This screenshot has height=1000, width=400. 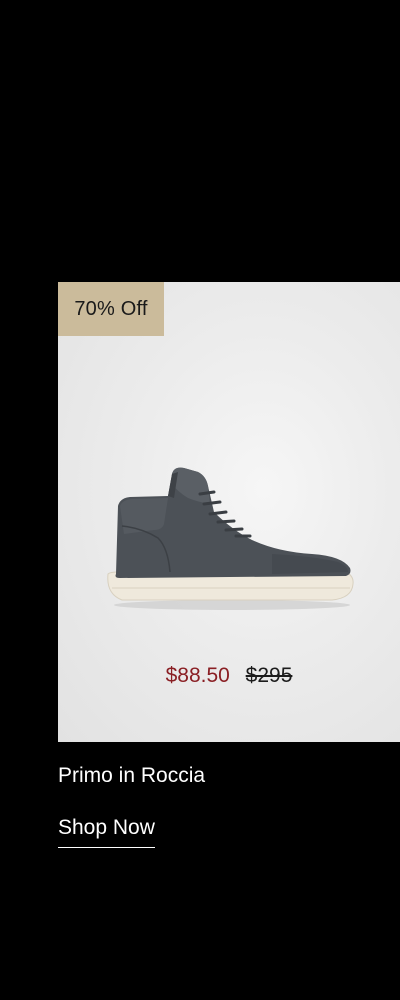 I want to click on original-price: $295, so click(x=269, y=675).